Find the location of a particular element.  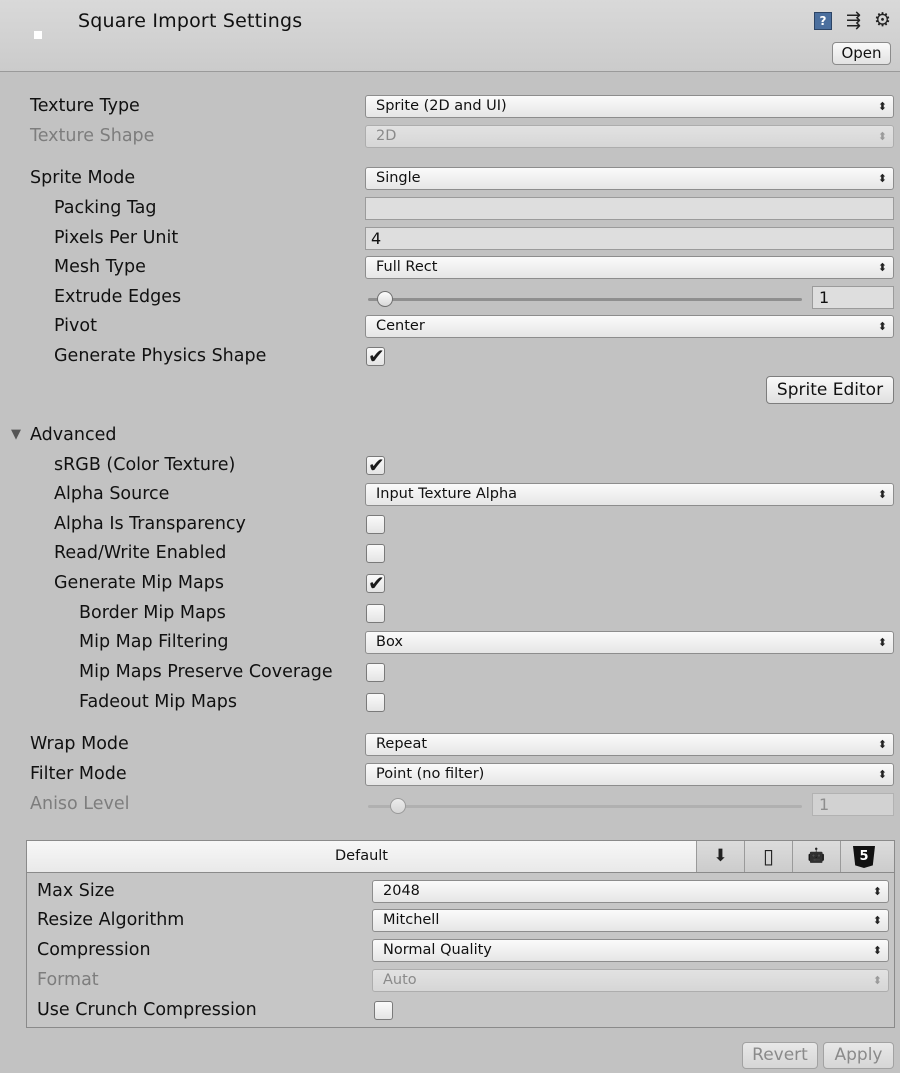

pivot-label: Pivot is located at coordinates (75, 326).